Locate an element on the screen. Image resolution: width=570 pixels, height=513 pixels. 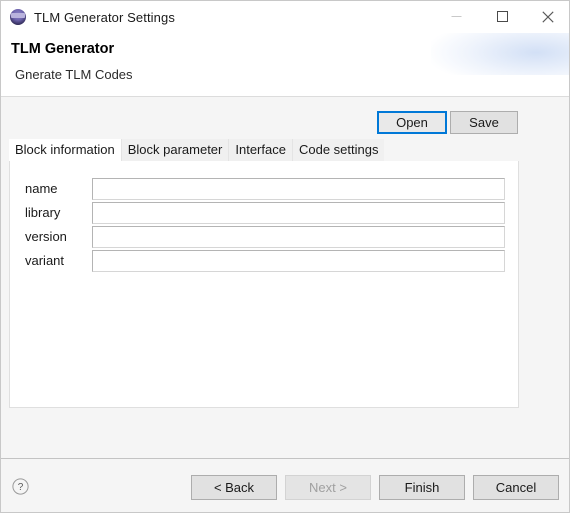
tlm-app-icon is located at coordinates (18, 17).